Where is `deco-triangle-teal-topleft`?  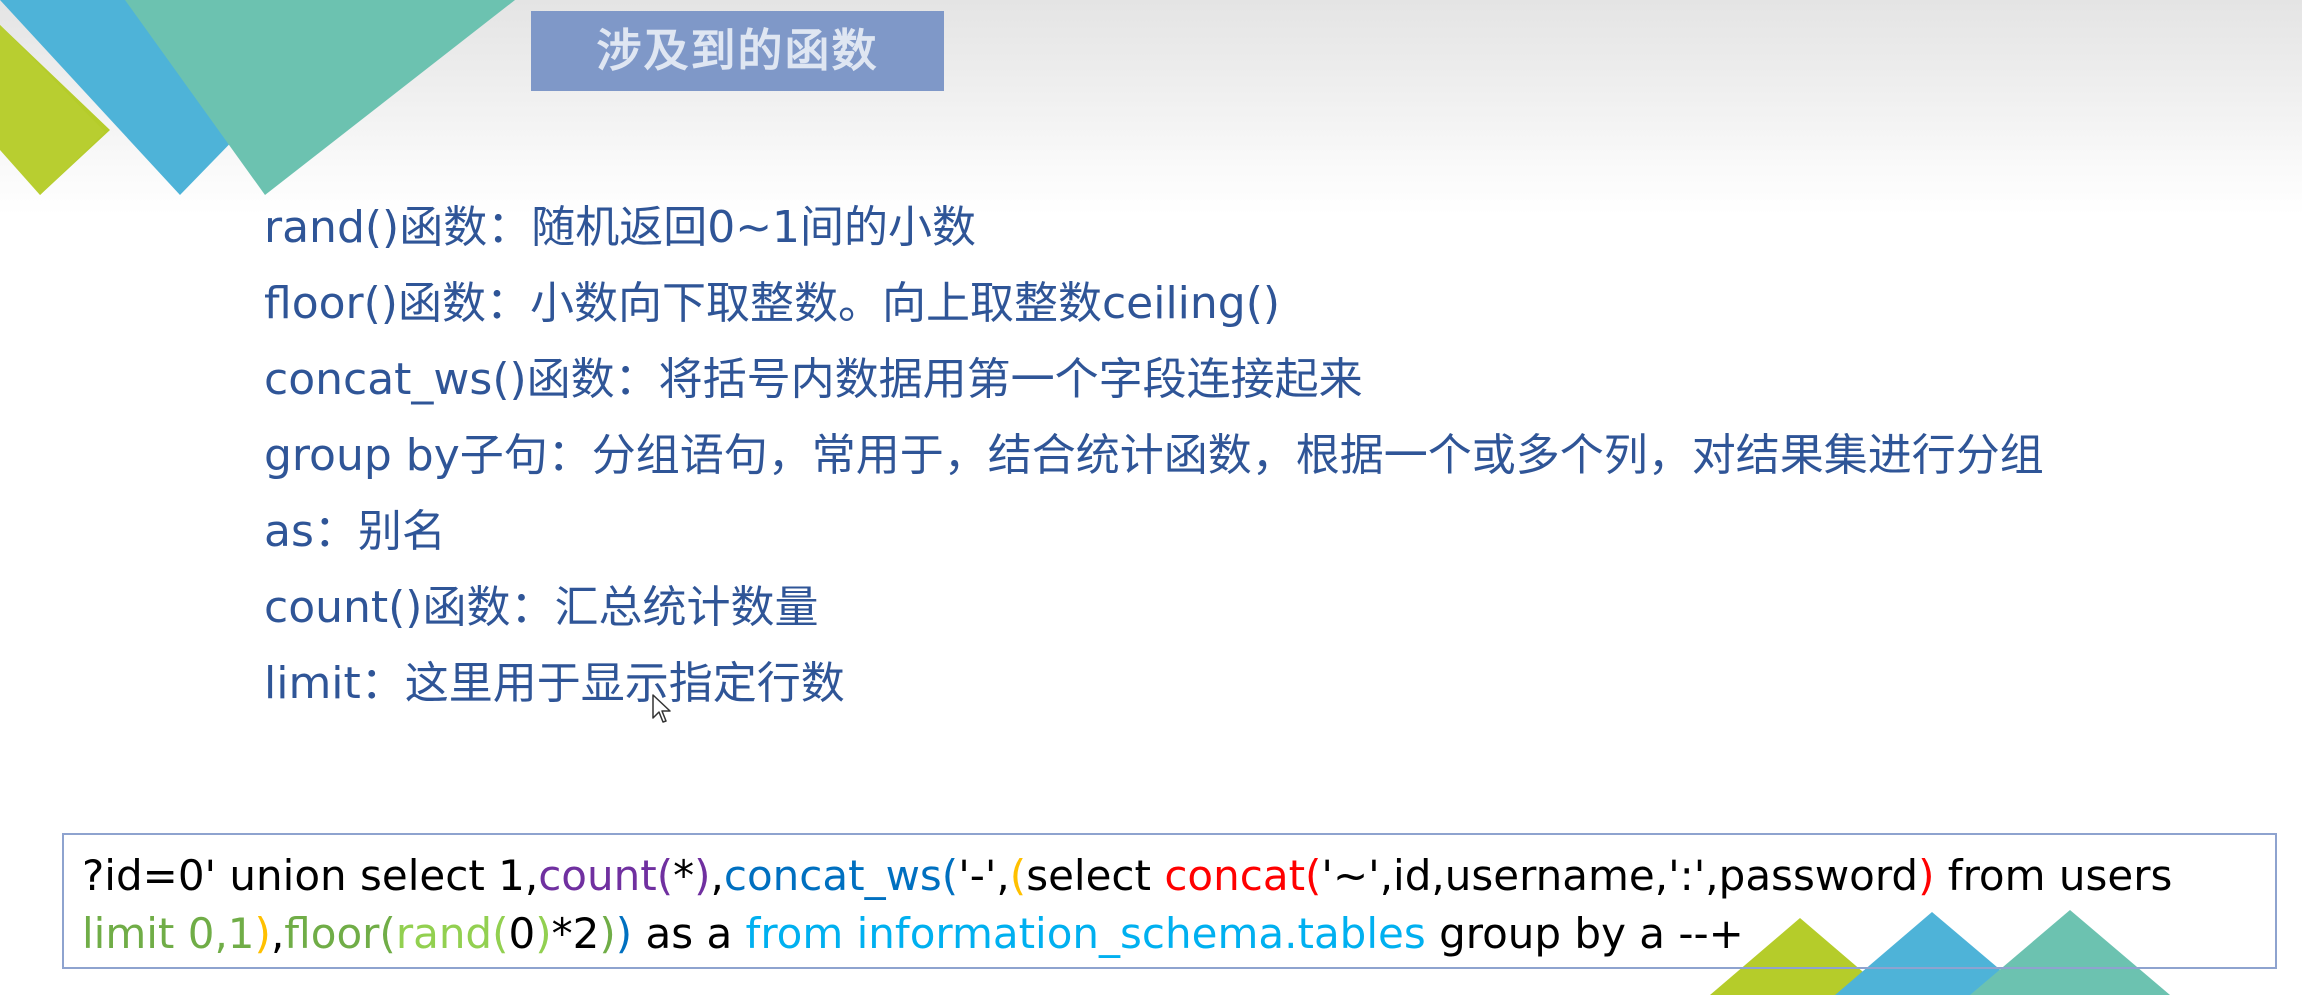 deco-triangle-teal-topleft is located at coordinates (320, 97).